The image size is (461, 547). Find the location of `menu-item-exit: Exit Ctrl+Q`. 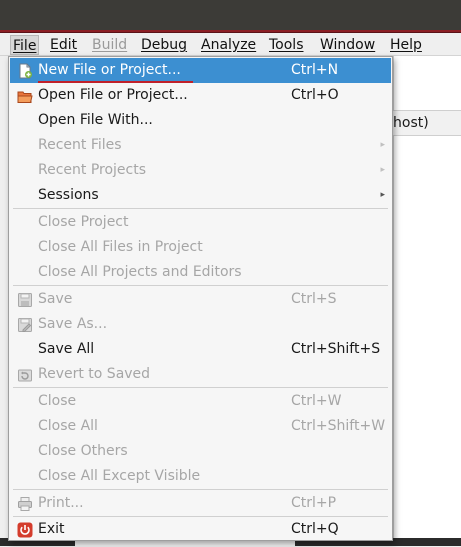

menu-item-exit: Exit Ctrl+Q is located at coordinates (200, 529).